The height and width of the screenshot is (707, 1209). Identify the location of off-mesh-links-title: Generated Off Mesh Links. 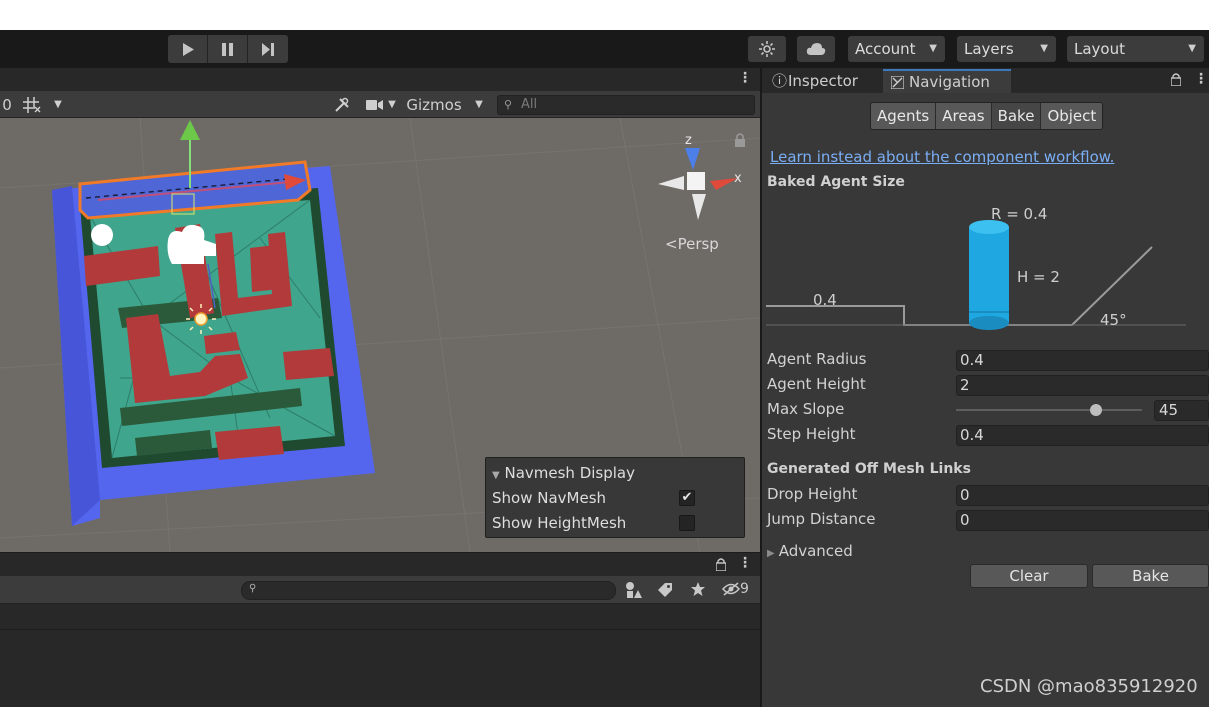
(869, 469).